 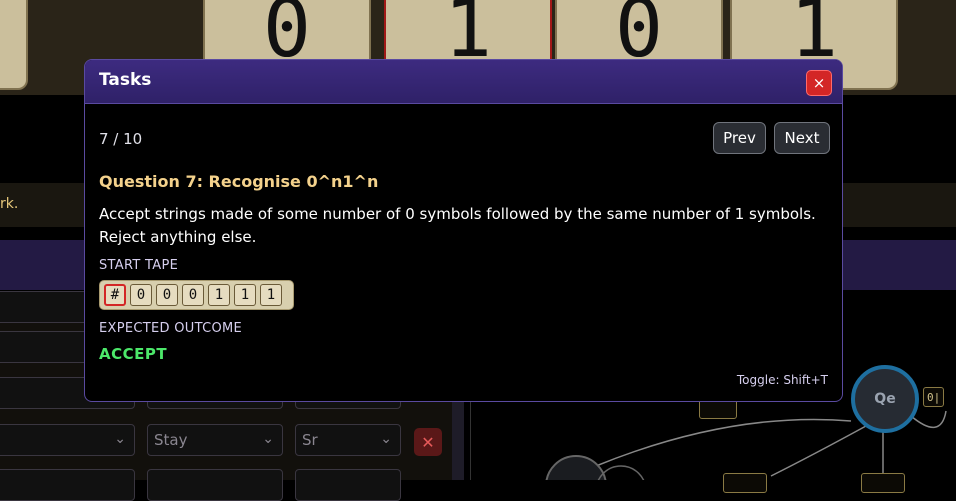 I want to click on next-state-select: Sr ⌄, so click(x=348, y=440).